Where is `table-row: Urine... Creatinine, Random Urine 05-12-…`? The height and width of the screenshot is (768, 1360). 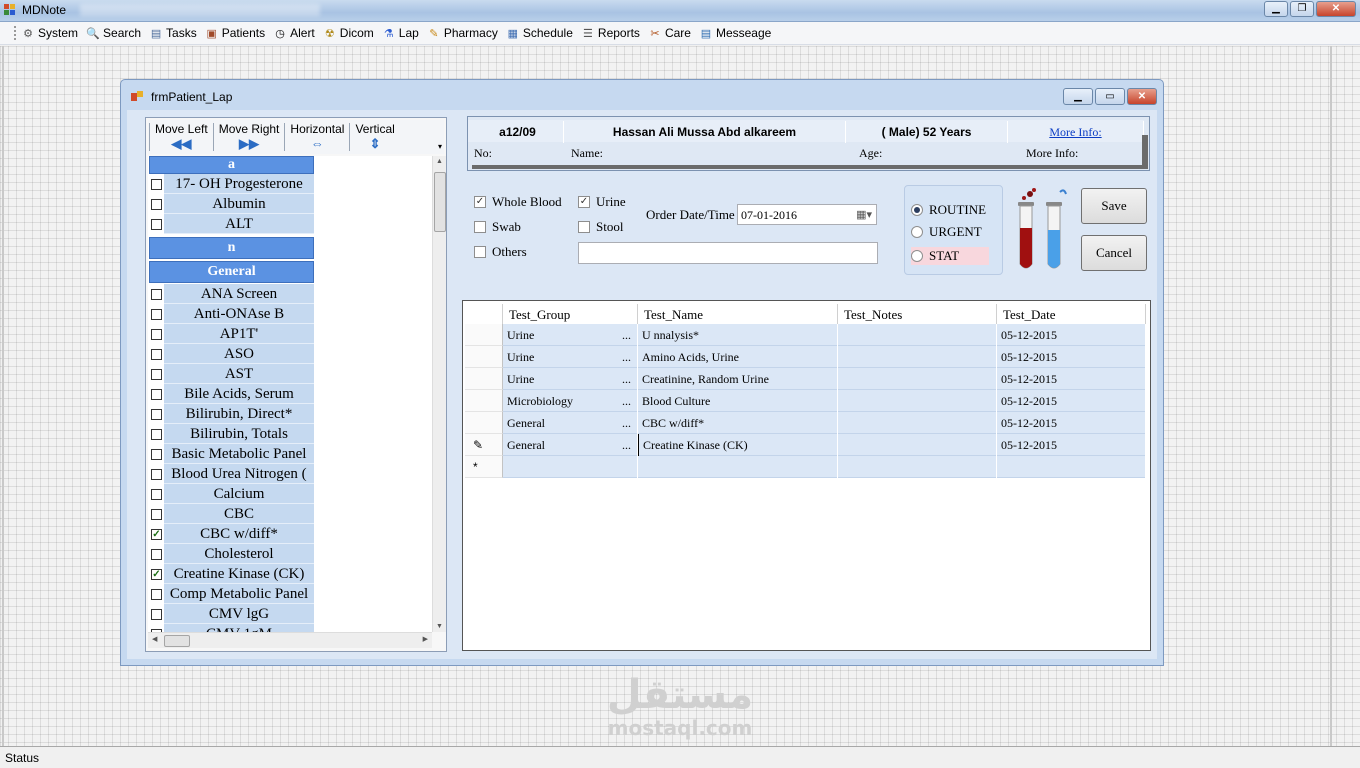
table-row: Urine... Creatinine, Random Urine 05-12-… is located at coordinates (824, 379).